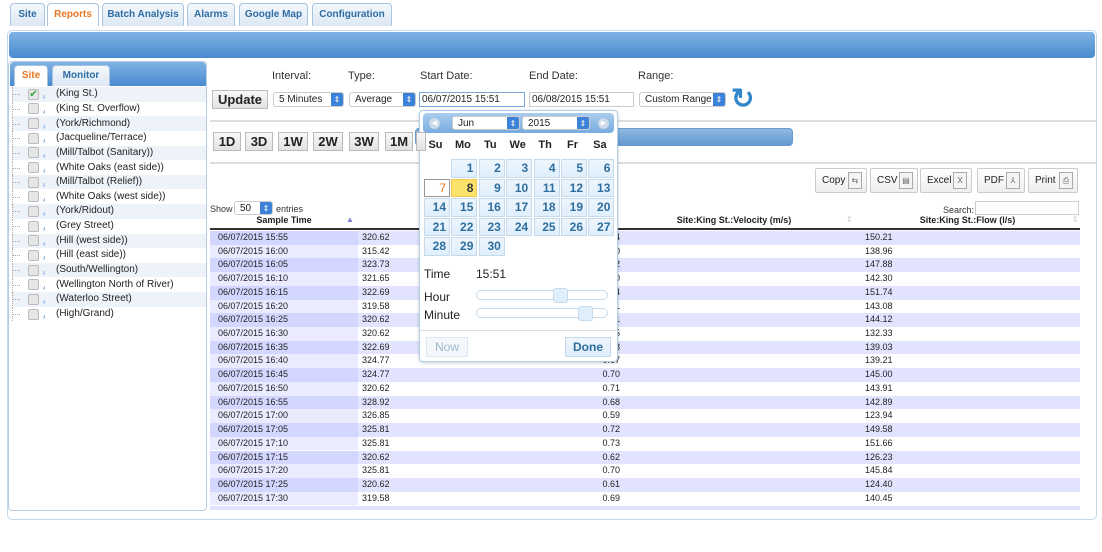 The width and height of the screenshot is (1102, 552). I want to click on done-button: Done, so click(588, 347).